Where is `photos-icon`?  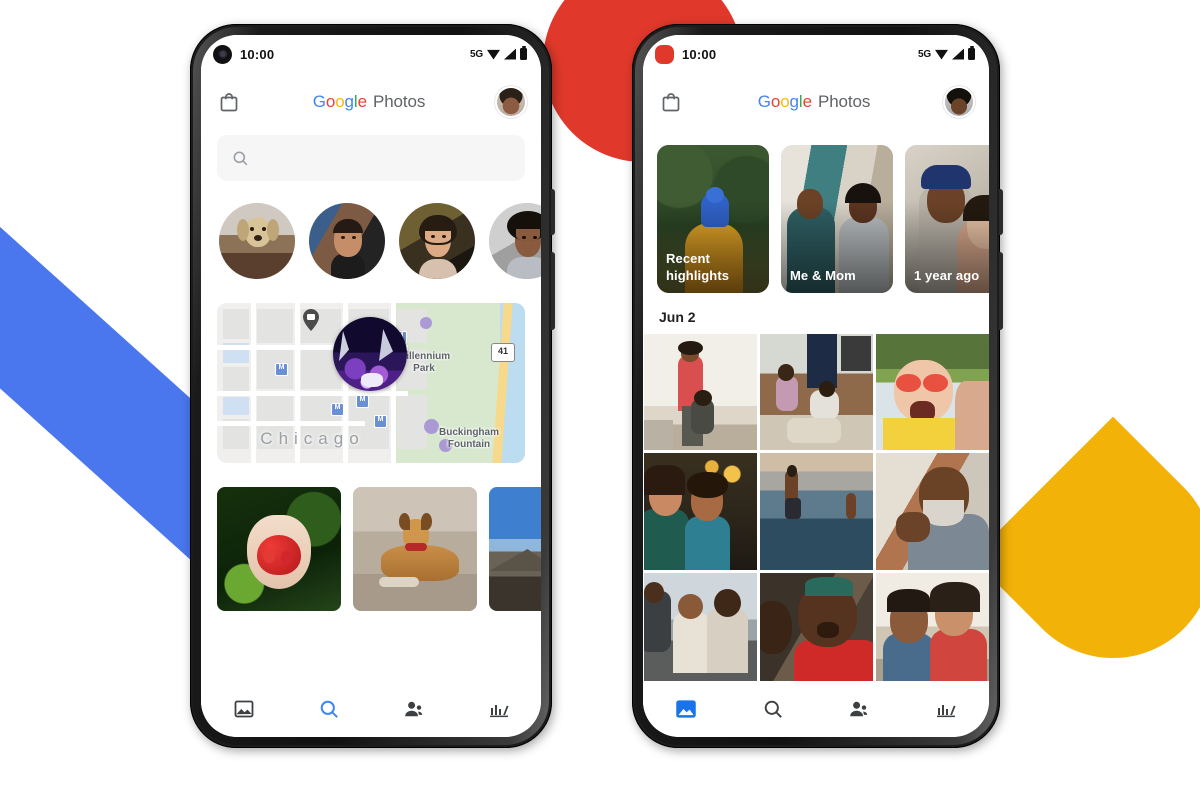
photos-icon is located at coordinates (243, 709).